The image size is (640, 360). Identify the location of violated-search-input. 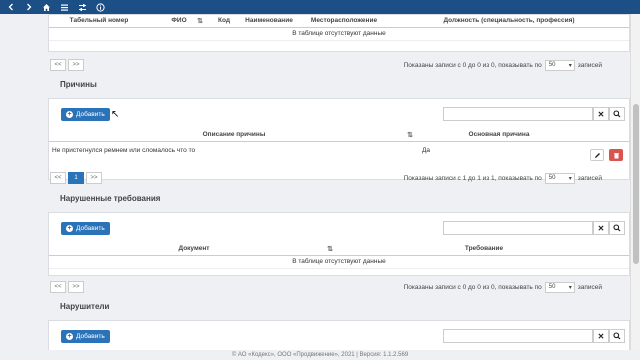
(518, 228).